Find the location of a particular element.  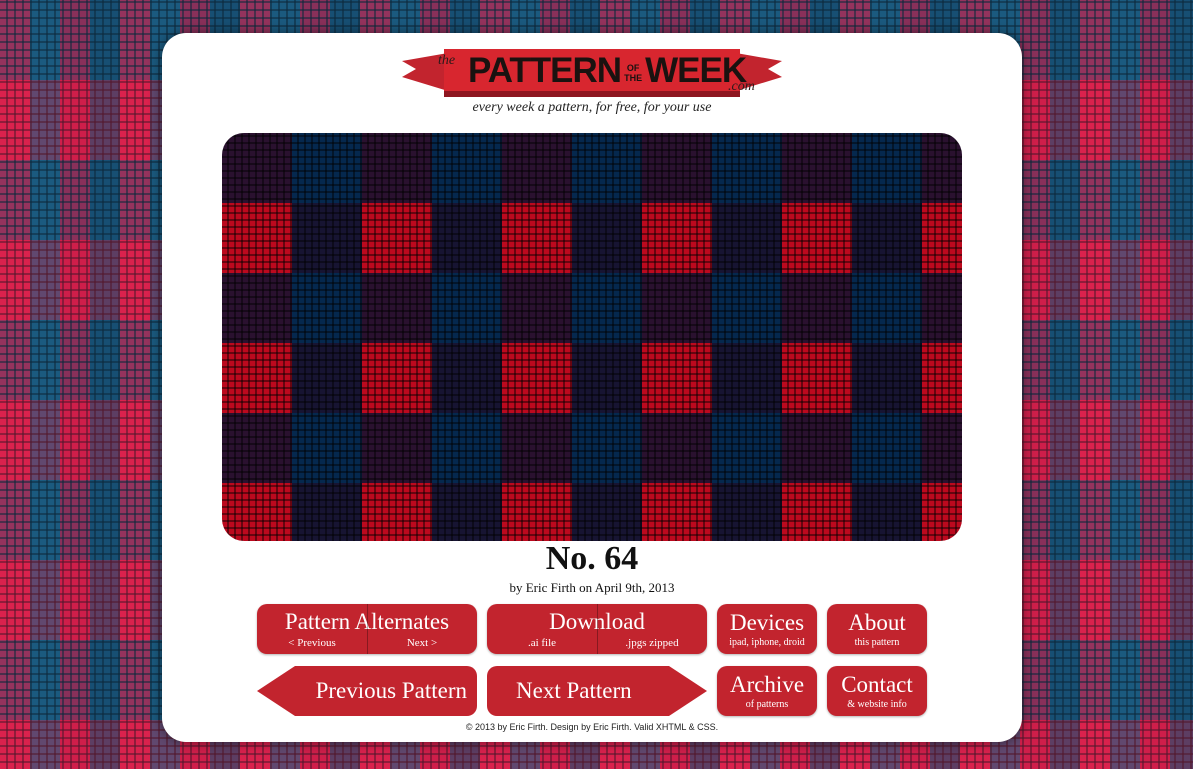

logo-of-the-text: OF THE is located at coordinates (633, 72).